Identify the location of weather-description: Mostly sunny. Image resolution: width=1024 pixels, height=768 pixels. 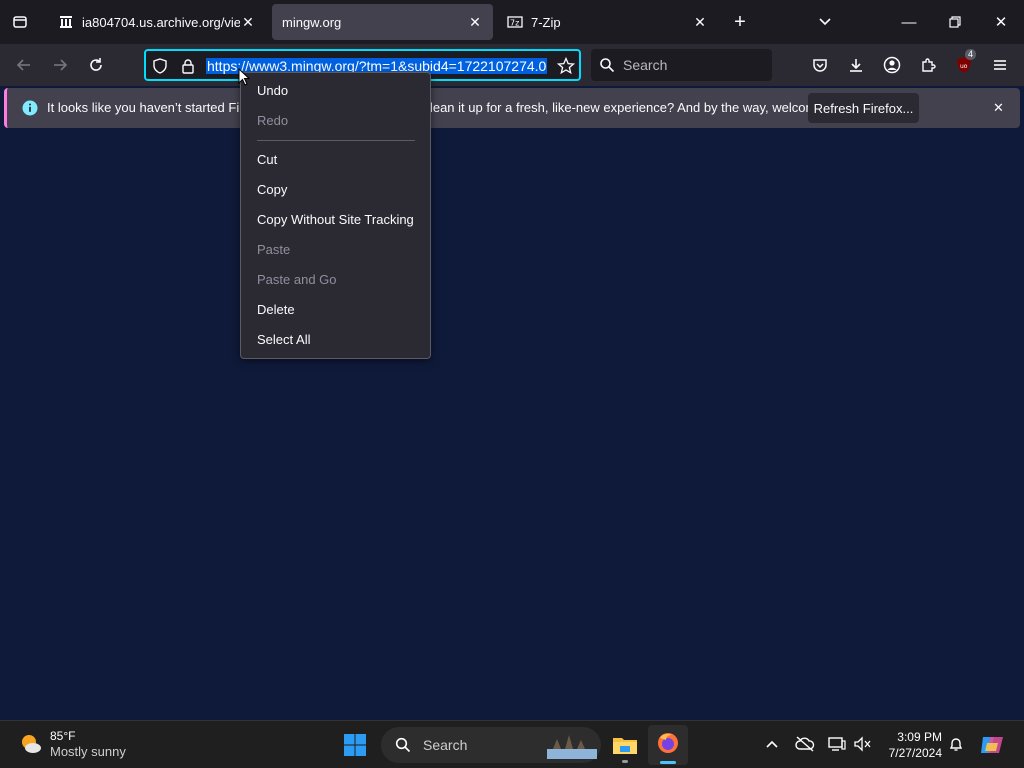
(88, 751).